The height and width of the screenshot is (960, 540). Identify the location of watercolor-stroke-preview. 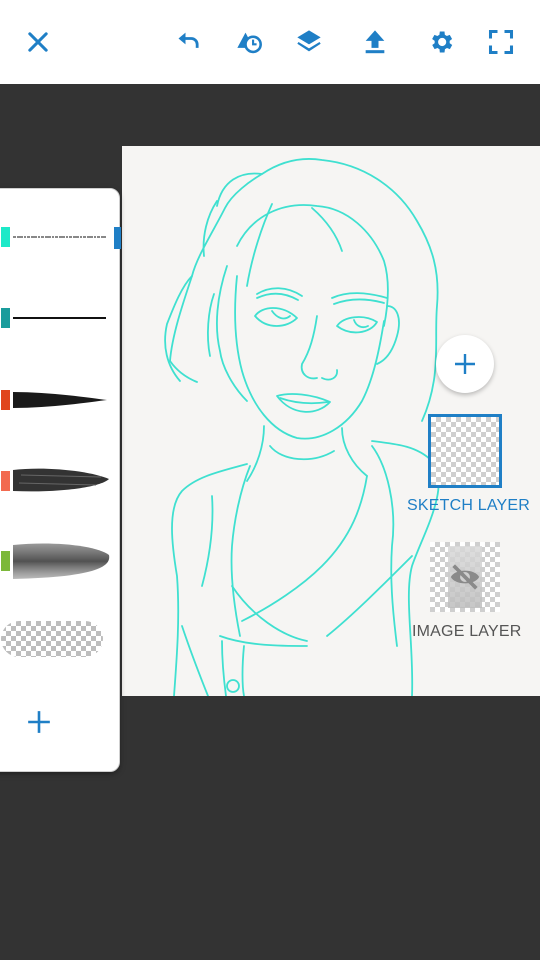
(61, 561).